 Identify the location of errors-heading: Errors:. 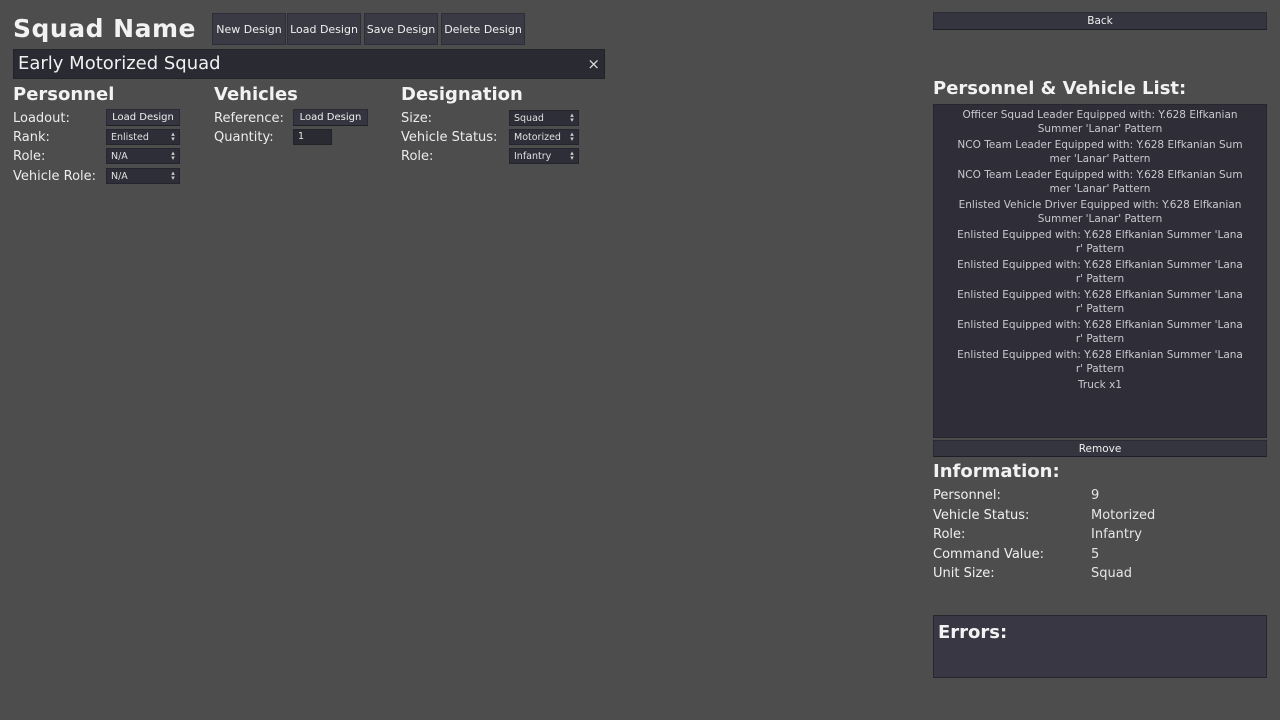
(973, 632).